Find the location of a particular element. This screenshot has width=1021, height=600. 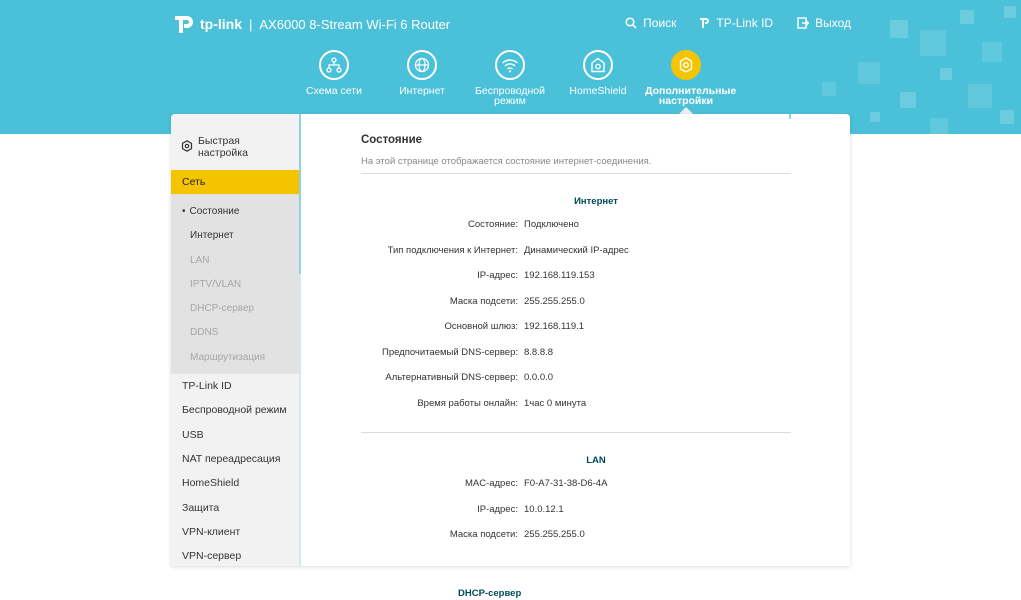

nav-wireless: Беспроводной режим is located at coordinates (510, 78).